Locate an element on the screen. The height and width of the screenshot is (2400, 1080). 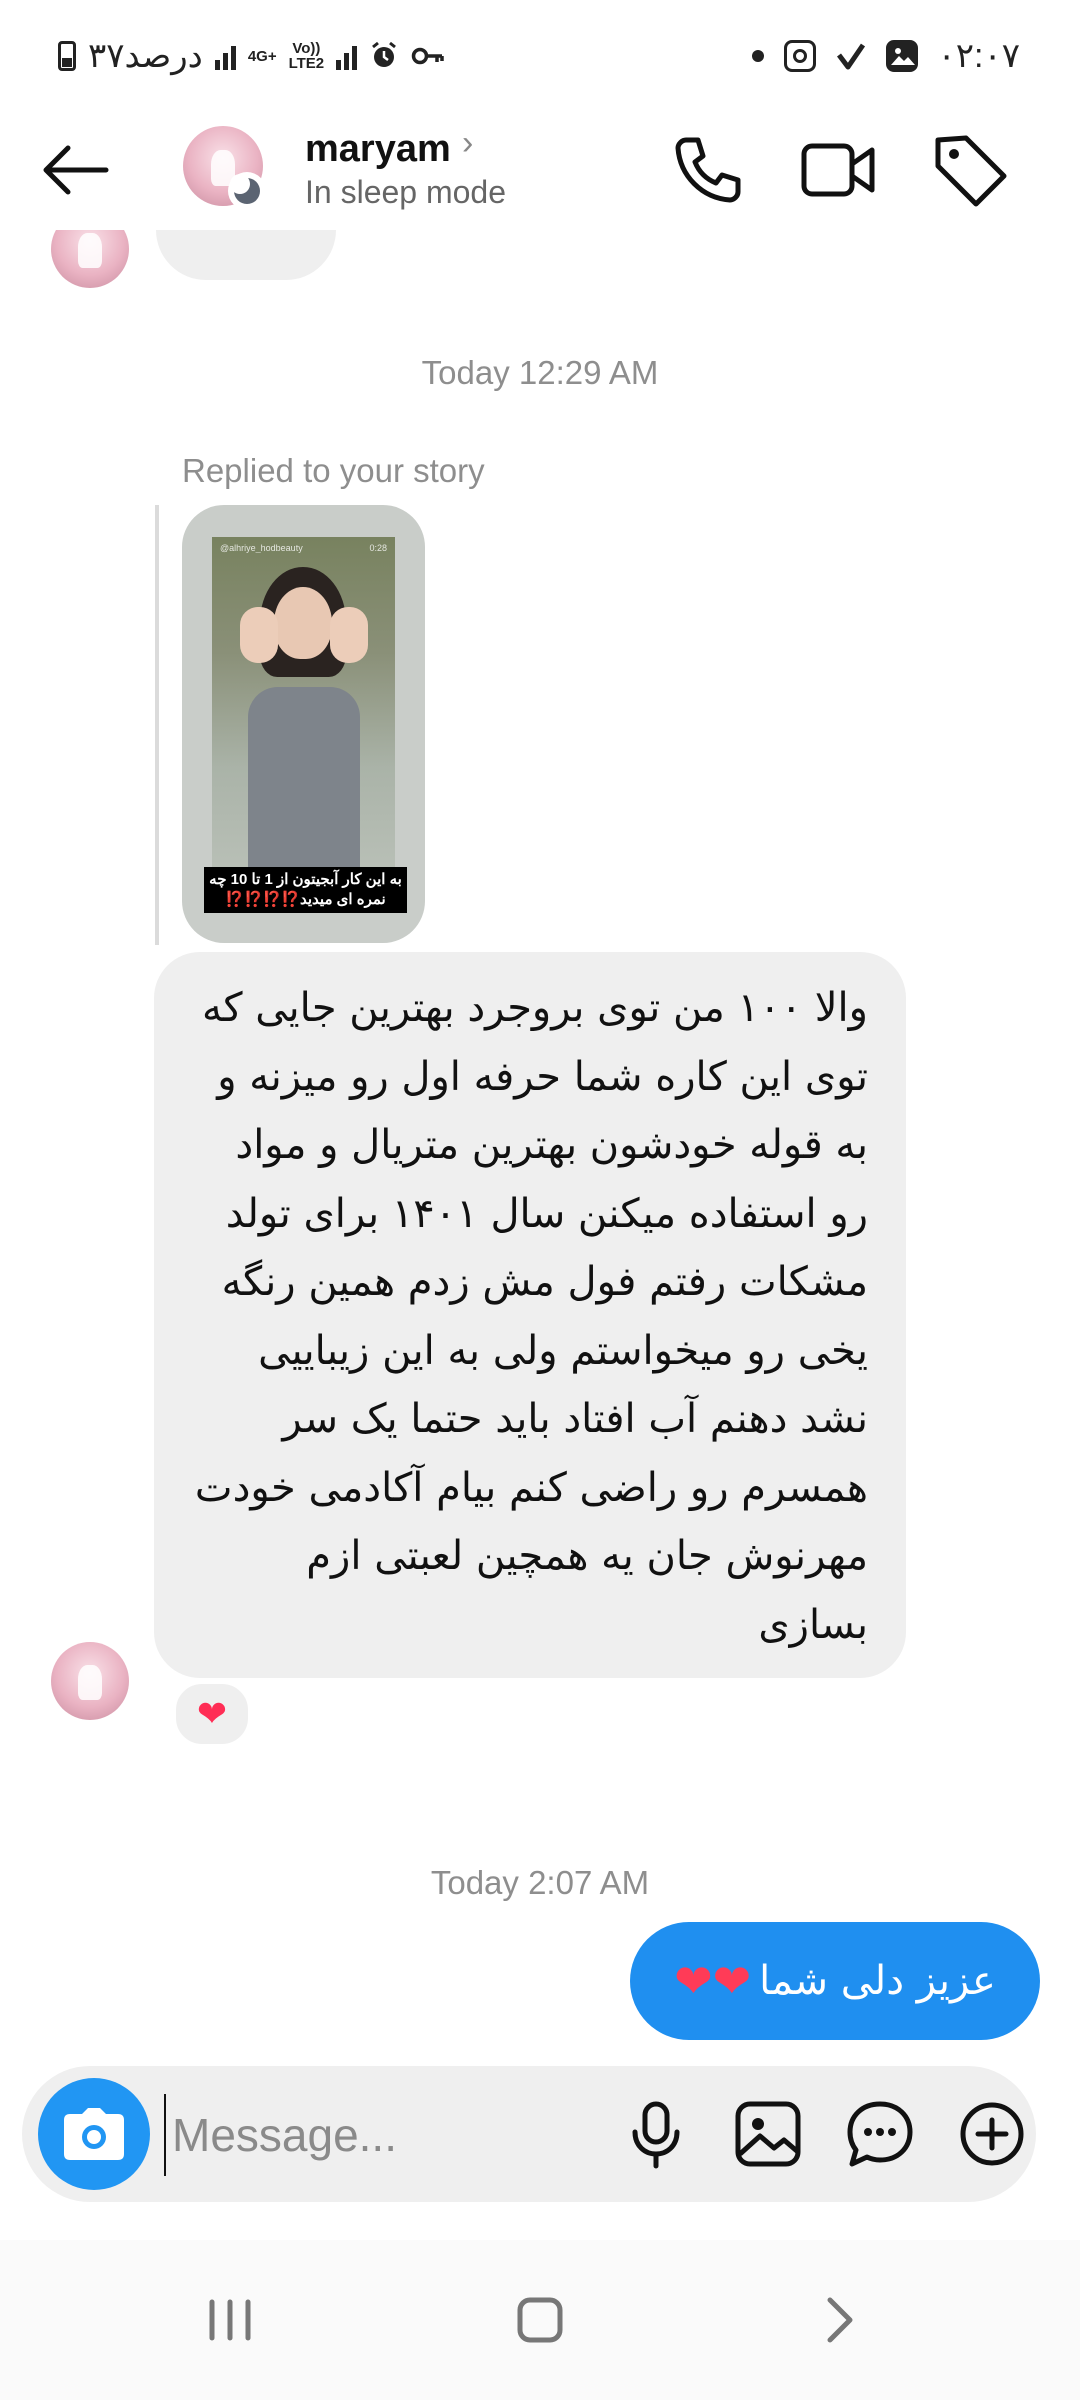
notification-dot-icon is located at coordinates (757, 56).